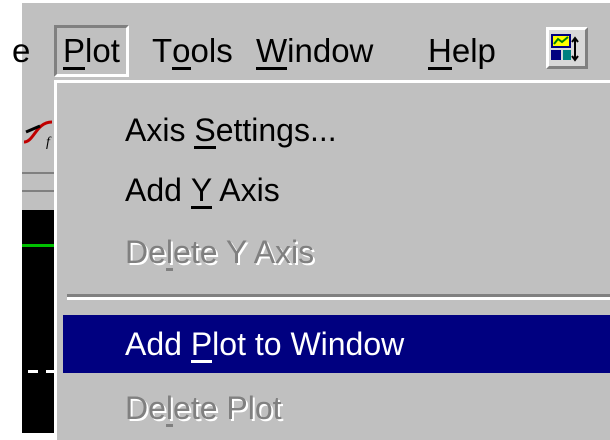 The width and height of the screenshot is (610, 440). What do you see at coordinates (21, 51) in the screenshot?
I see `menu-file-partial: e` at bounding box center [21, 51].